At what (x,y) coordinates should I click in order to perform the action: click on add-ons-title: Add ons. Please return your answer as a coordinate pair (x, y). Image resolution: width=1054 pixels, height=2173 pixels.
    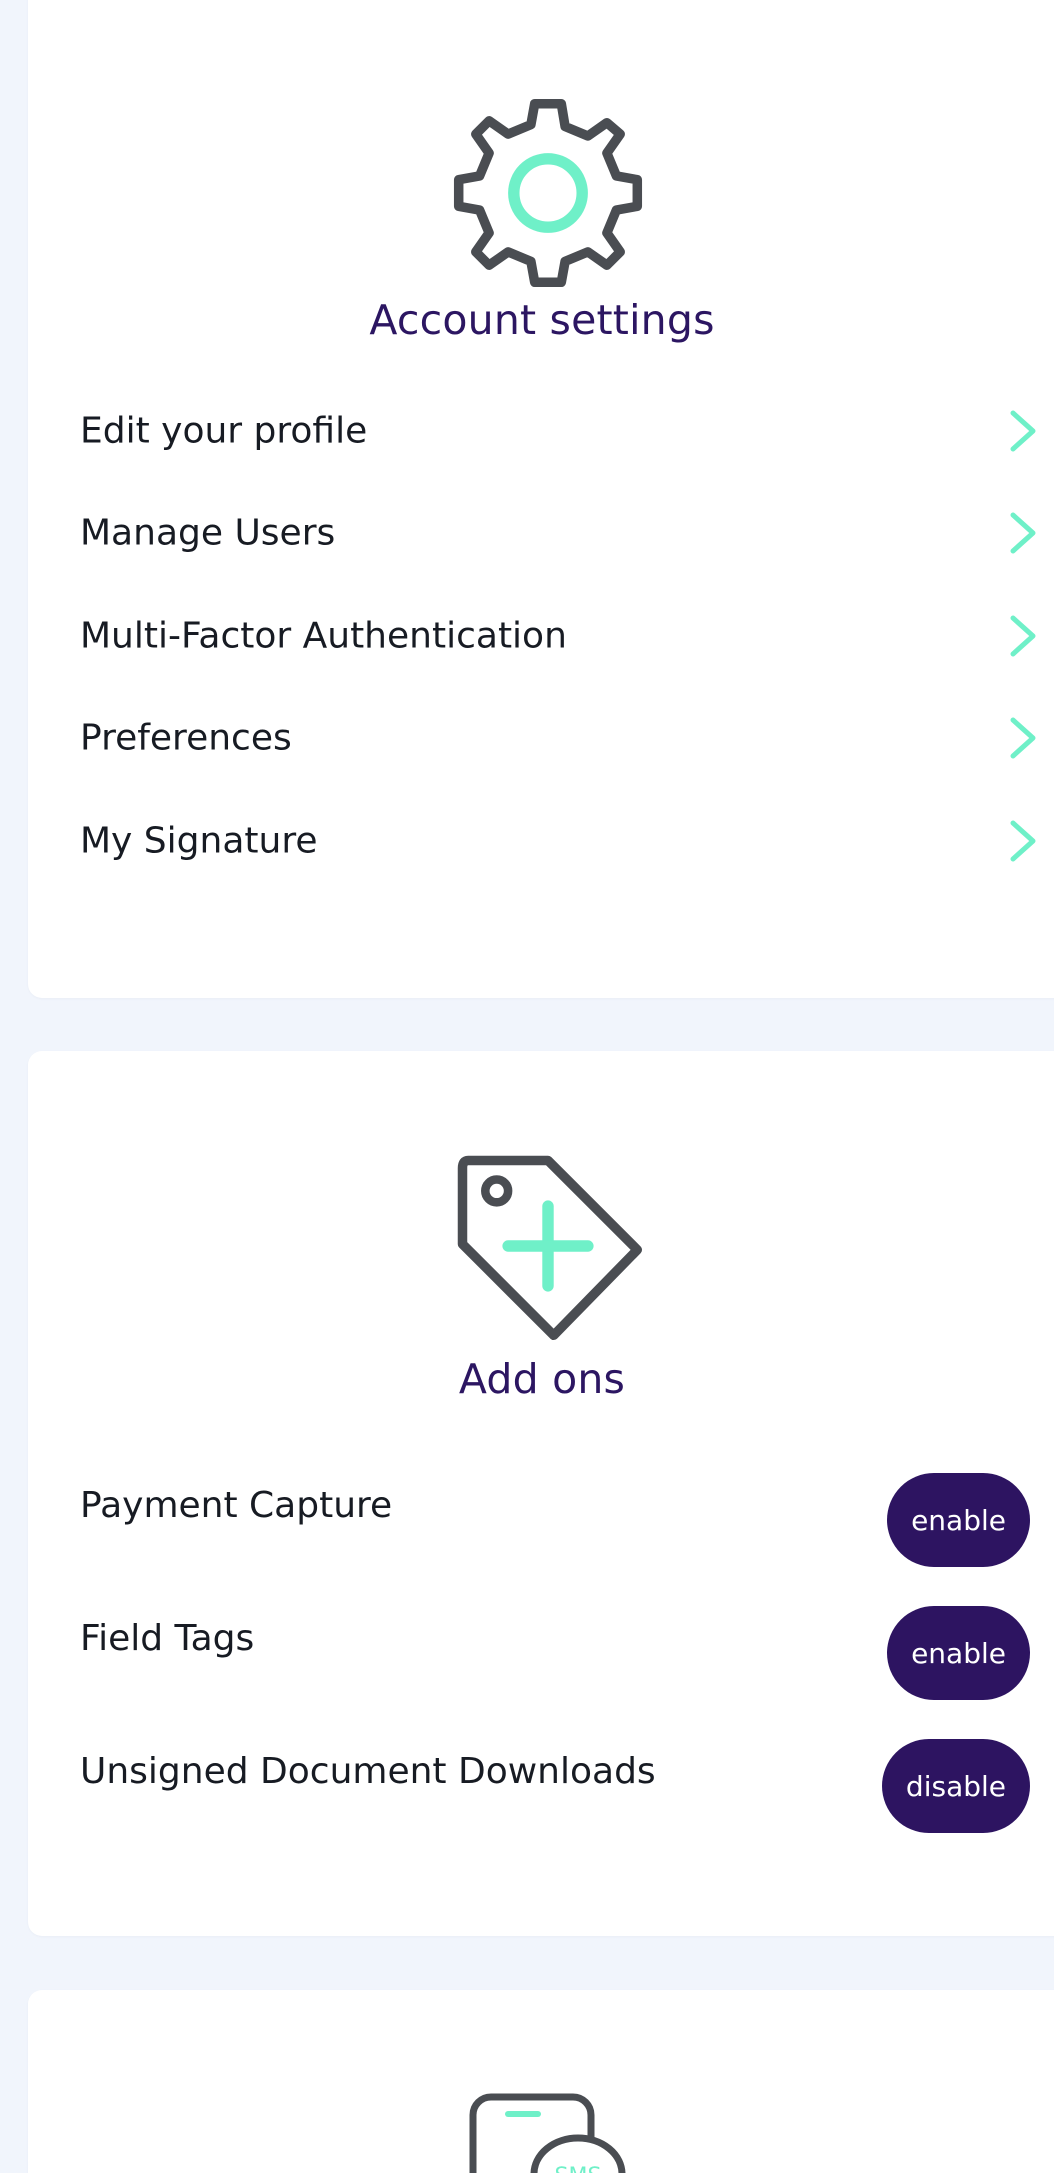
    Looking at the image, I should click on (542, 1379).